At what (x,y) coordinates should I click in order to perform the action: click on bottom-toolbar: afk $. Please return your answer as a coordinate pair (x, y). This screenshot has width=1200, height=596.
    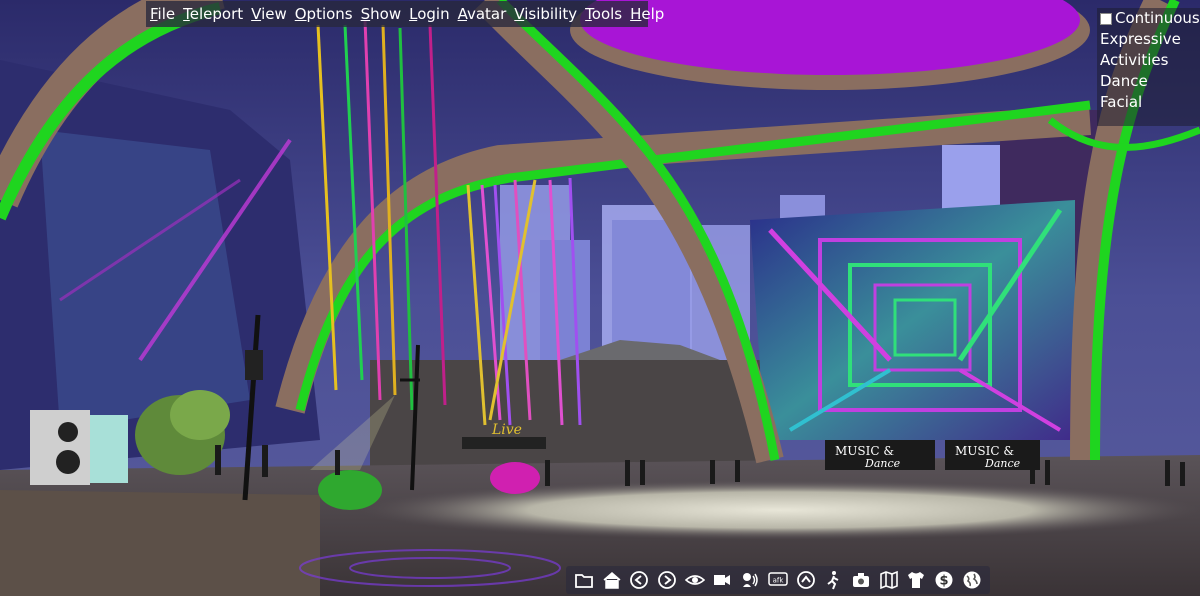
    Looking at the image, I should click on (778, 580).